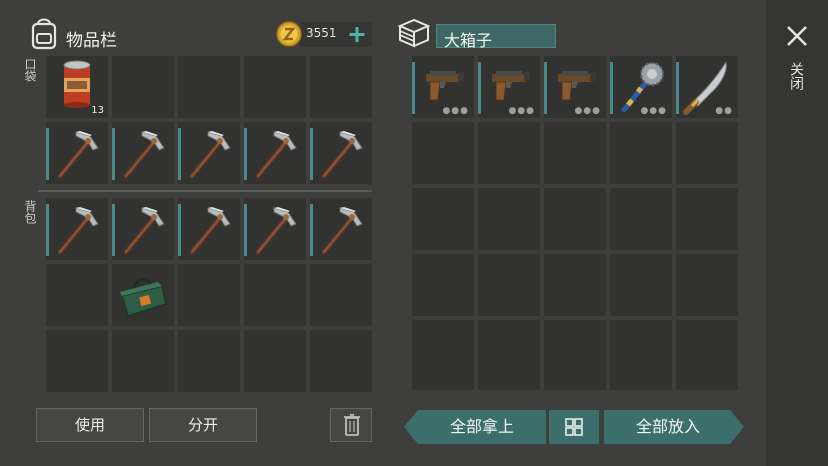 The image size is (828, 466). I want to click on section-divider, so click(205, 191).